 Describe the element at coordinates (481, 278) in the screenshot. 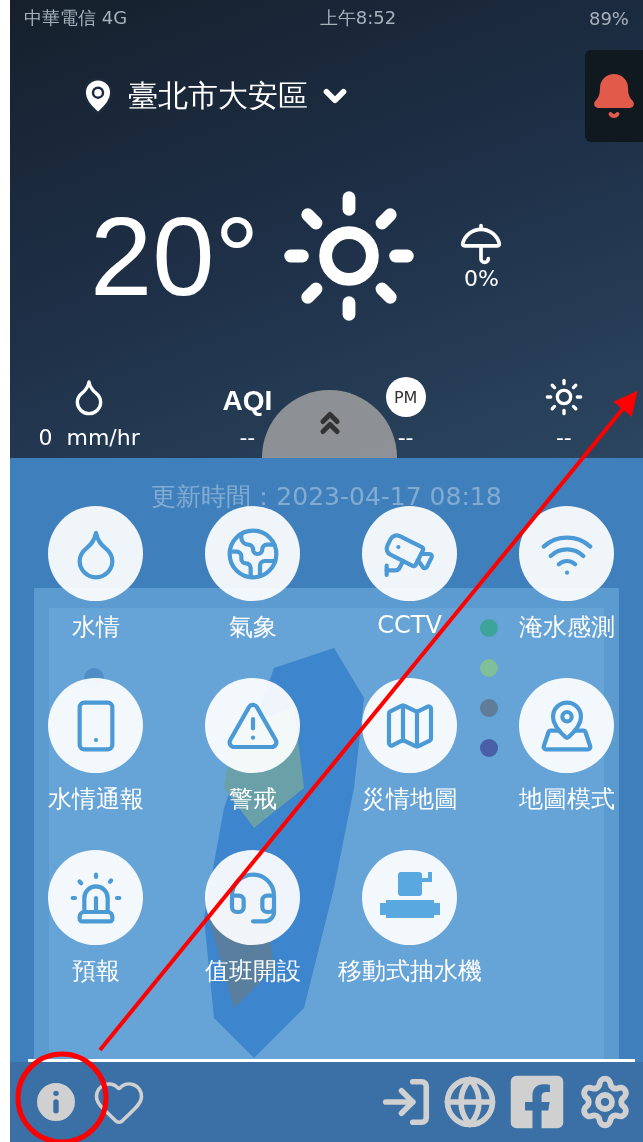

I see `rain-chance: 0%` at that location.